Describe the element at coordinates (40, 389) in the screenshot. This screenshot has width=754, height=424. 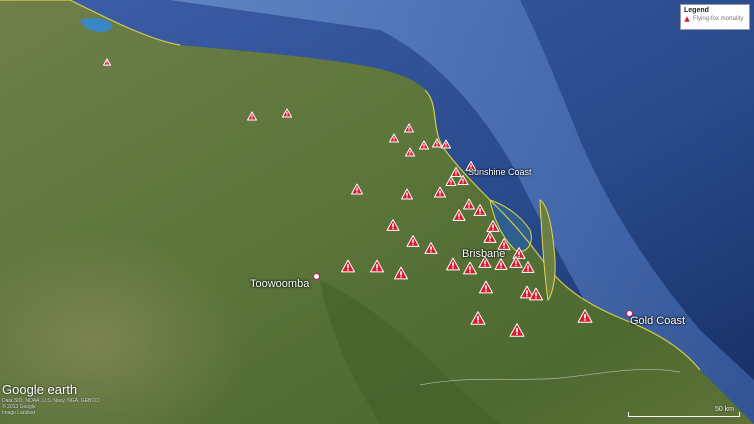
I see `google-earth-logo: Google earth` at that location.